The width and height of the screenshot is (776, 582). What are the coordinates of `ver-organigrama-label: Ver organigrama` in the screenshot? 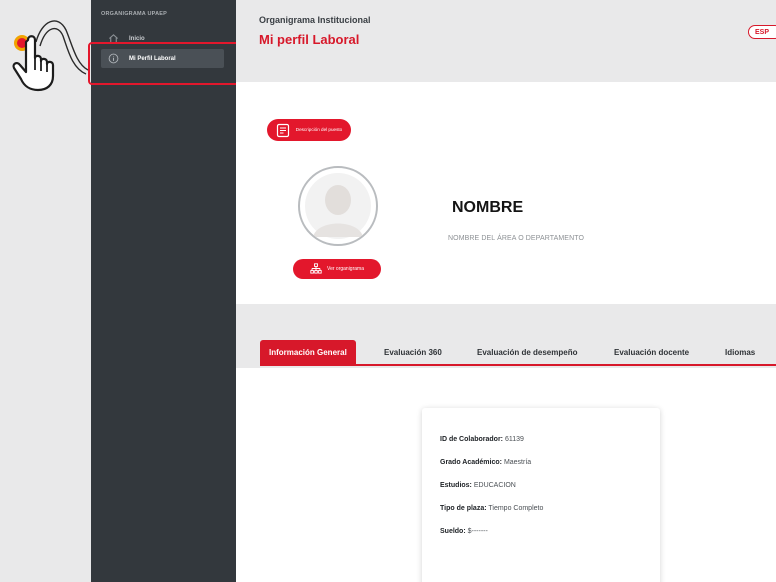 It's located at (345, 269).